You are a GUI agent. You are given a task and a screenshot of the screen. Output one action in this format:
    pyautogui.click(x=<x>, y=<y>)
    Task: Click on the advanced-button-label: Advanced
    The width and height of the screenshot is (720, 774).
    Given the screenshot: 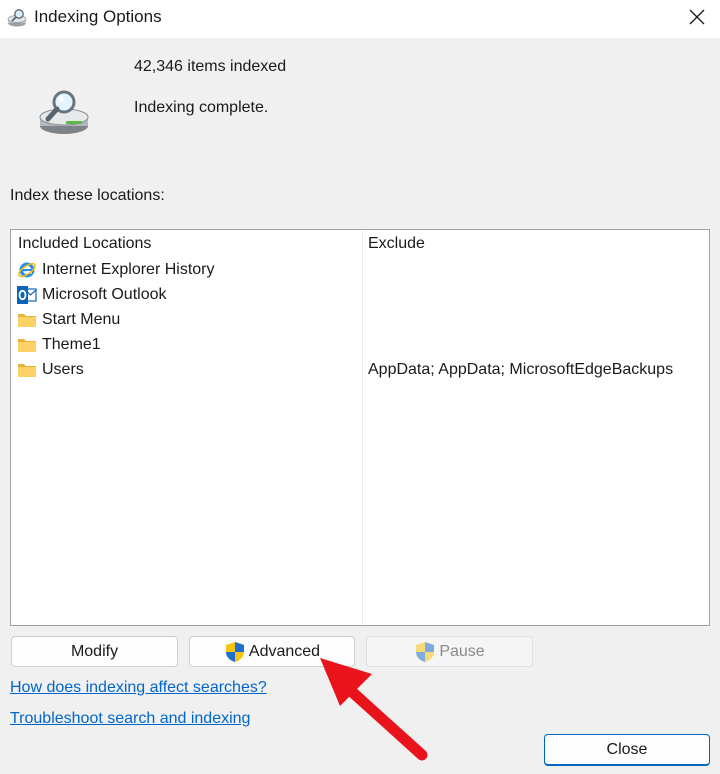 What is the action you would take?
    pyautogui.click(x=284, y=651)
    